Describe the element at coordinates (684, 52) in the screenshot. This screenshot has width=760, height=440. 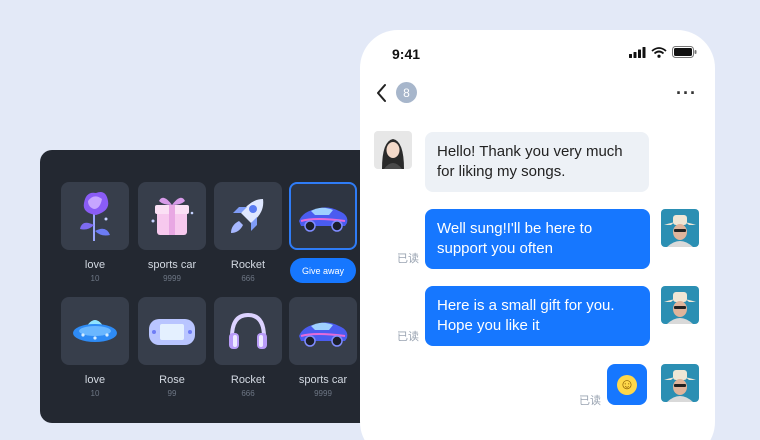
I see `battery-icon` at that location.